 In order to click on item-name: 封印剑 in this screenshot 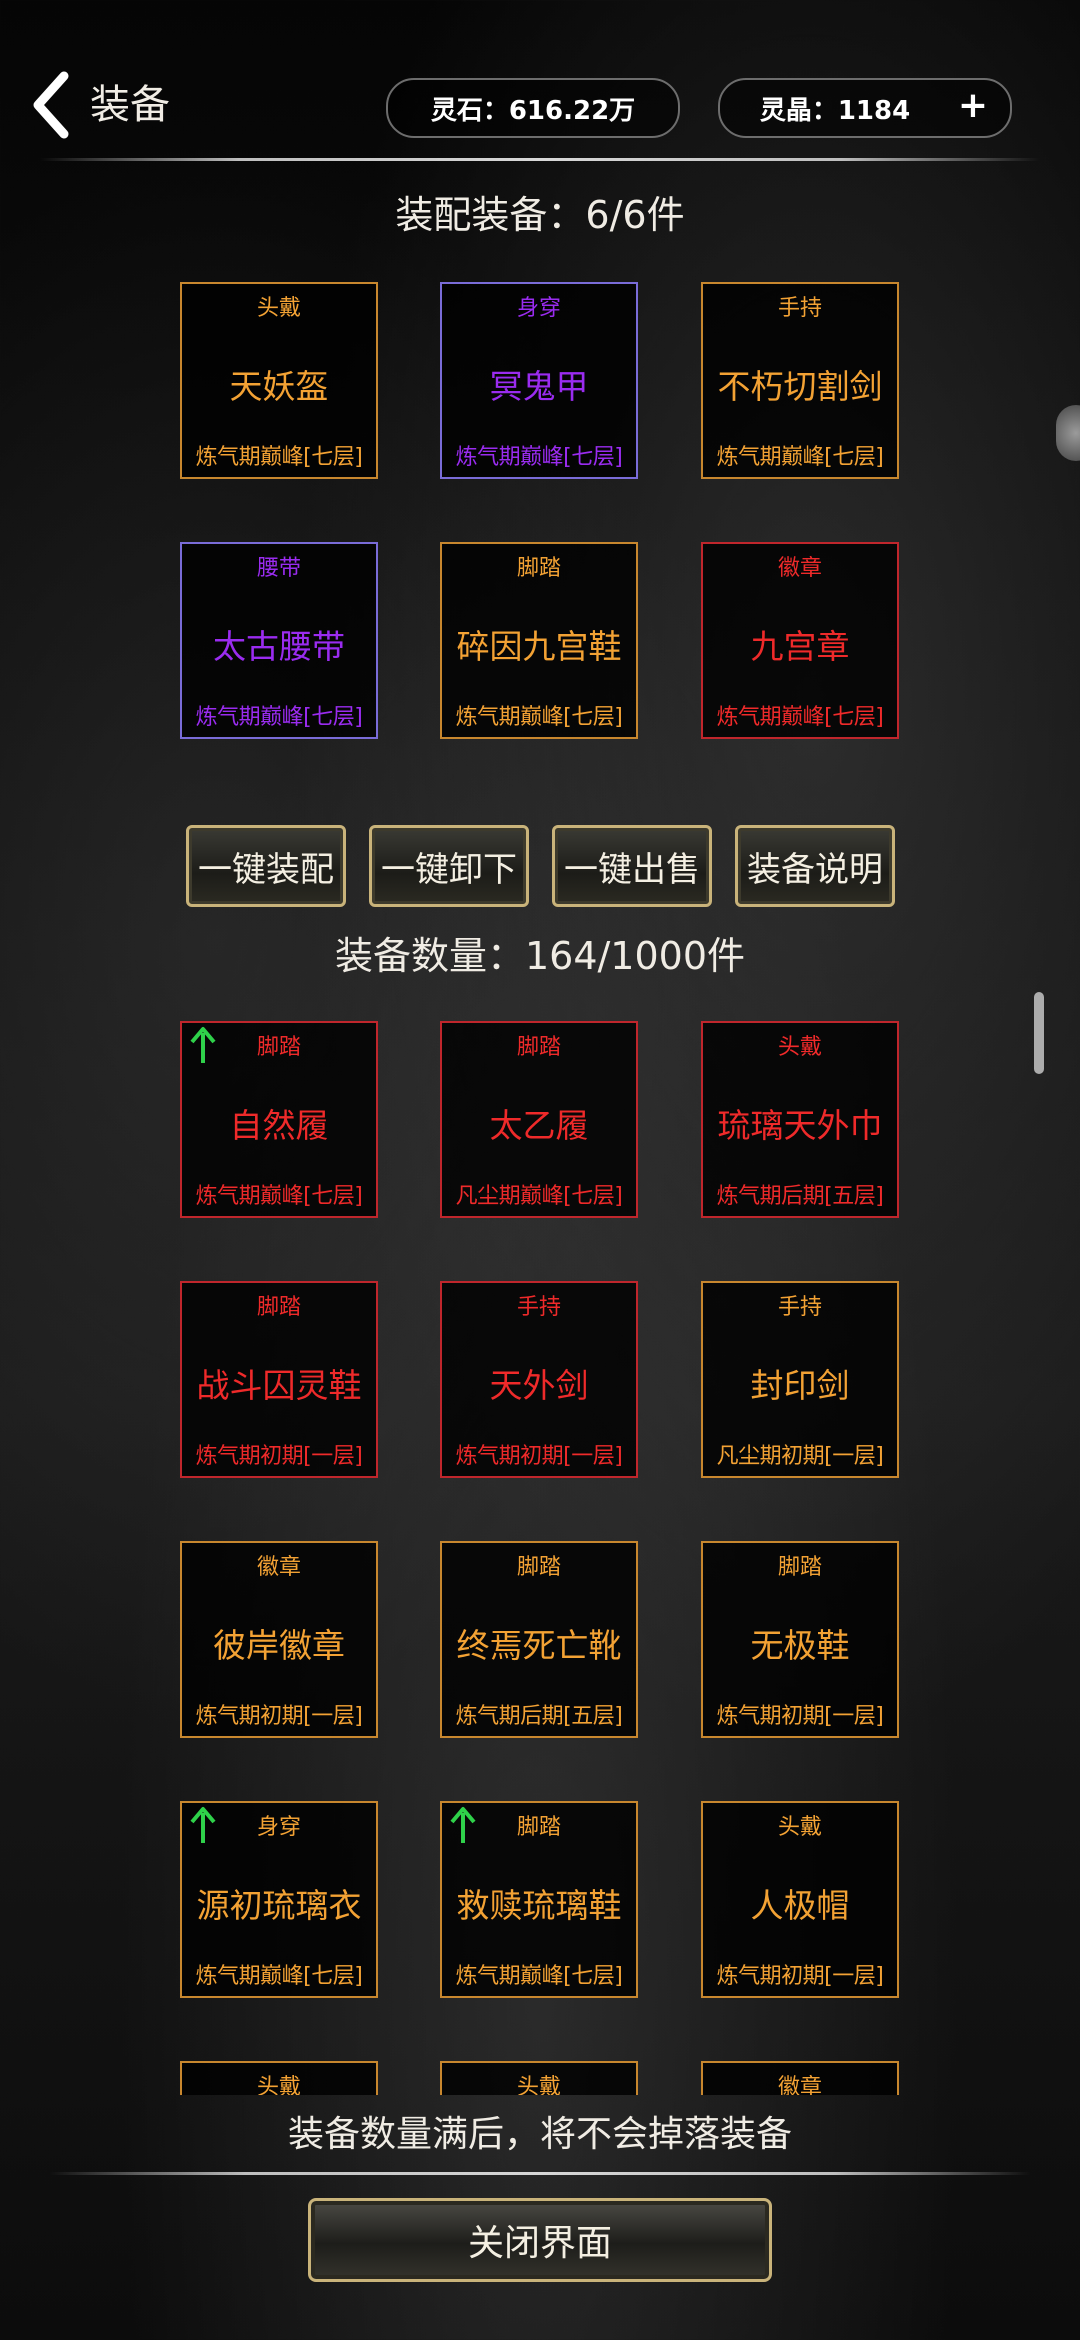, I will do `click(800, 1385)`.